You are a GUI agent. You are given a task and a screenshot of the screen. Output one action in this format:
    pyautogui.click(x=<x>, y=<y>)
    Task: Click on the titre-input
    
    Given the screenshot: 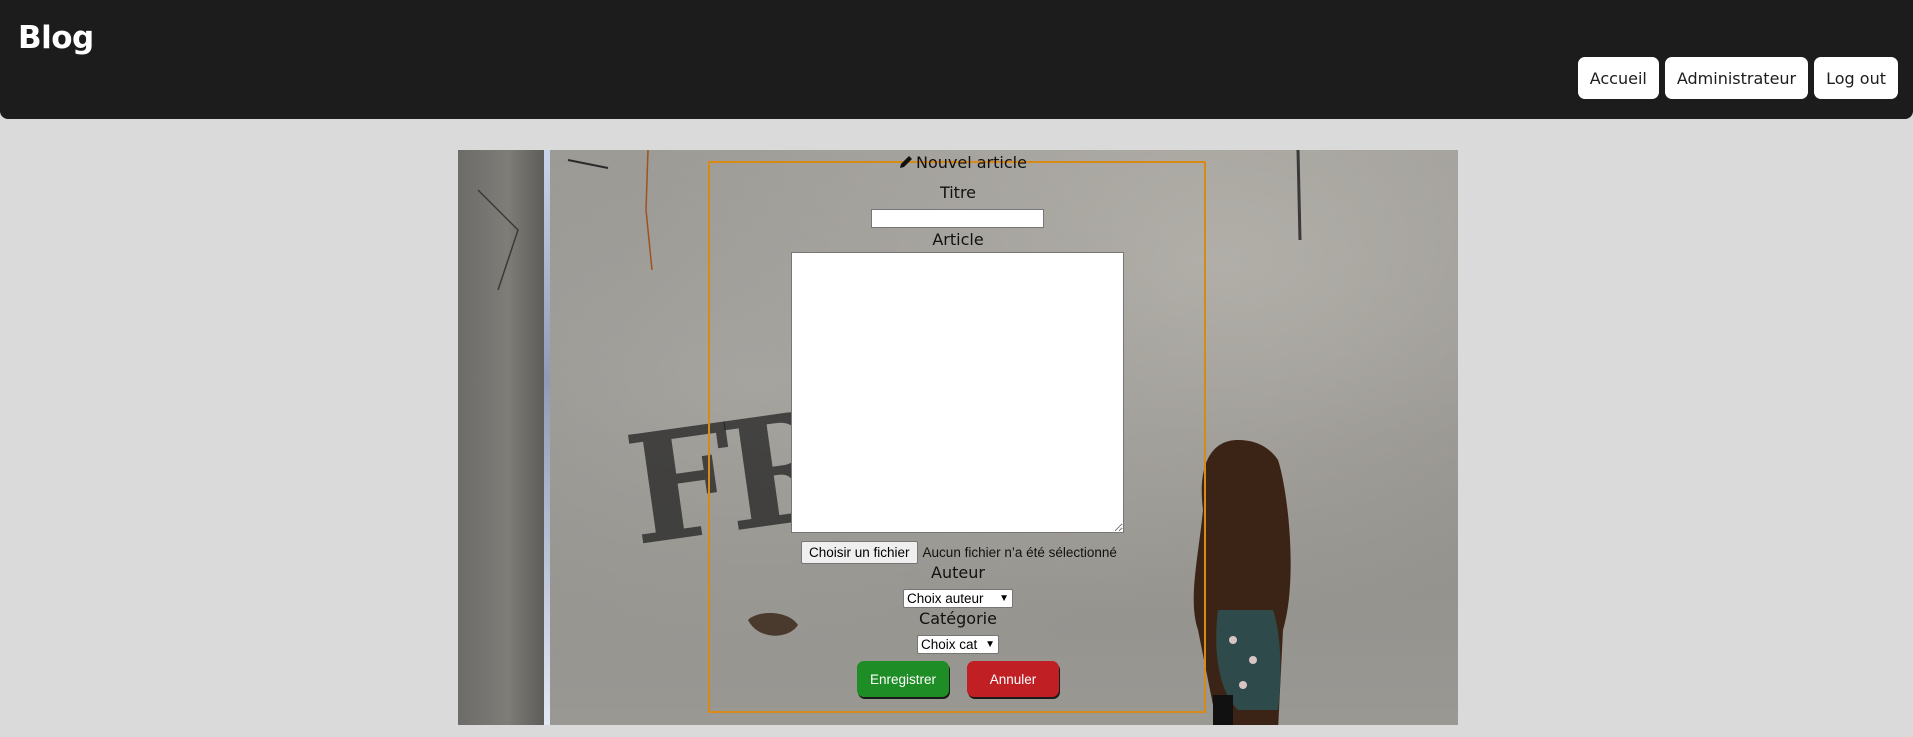 What is the action you would take?
    pyautogui.click(x=957, y=218)
    